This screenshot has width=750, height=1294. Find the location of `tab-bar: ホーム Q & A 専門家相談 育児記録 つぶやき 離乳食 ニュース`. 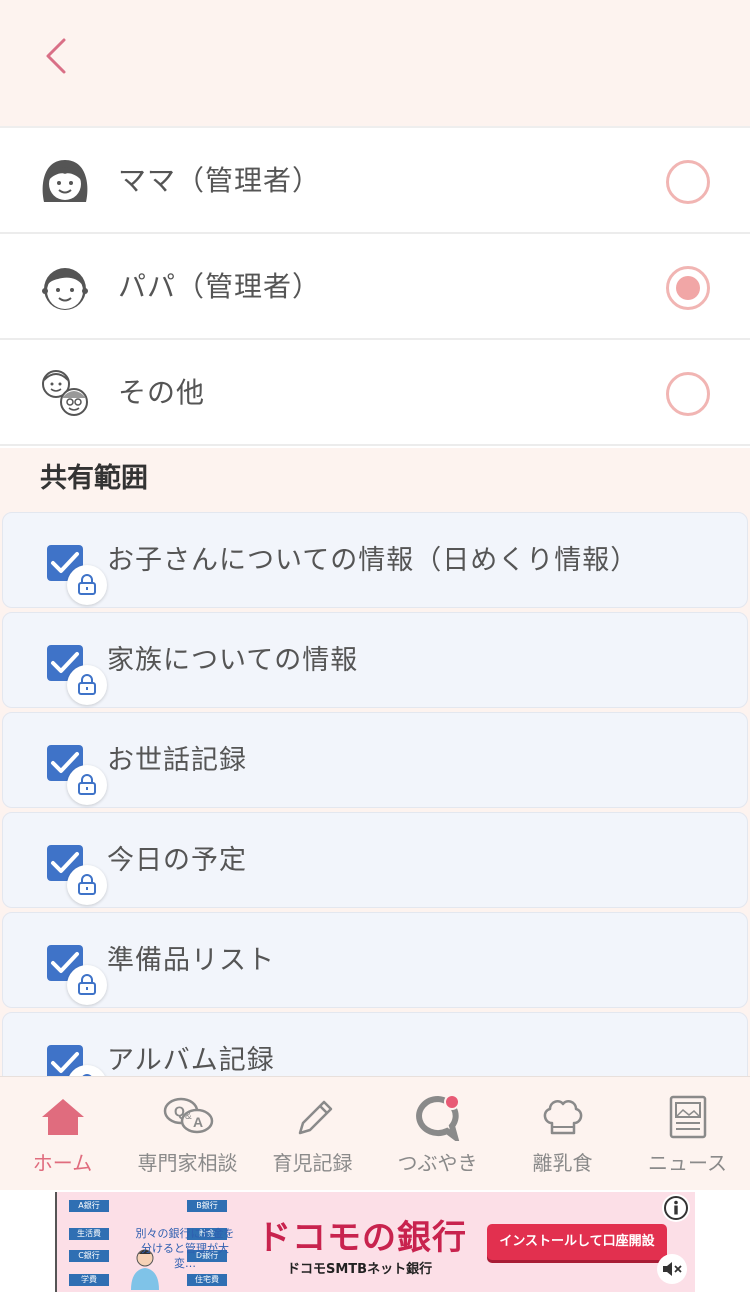

tab-bar: ホーム Q & A 専門家相談 育児記録 つぶやき 離乳食 ニュース is located at coordinates (375, 1133).